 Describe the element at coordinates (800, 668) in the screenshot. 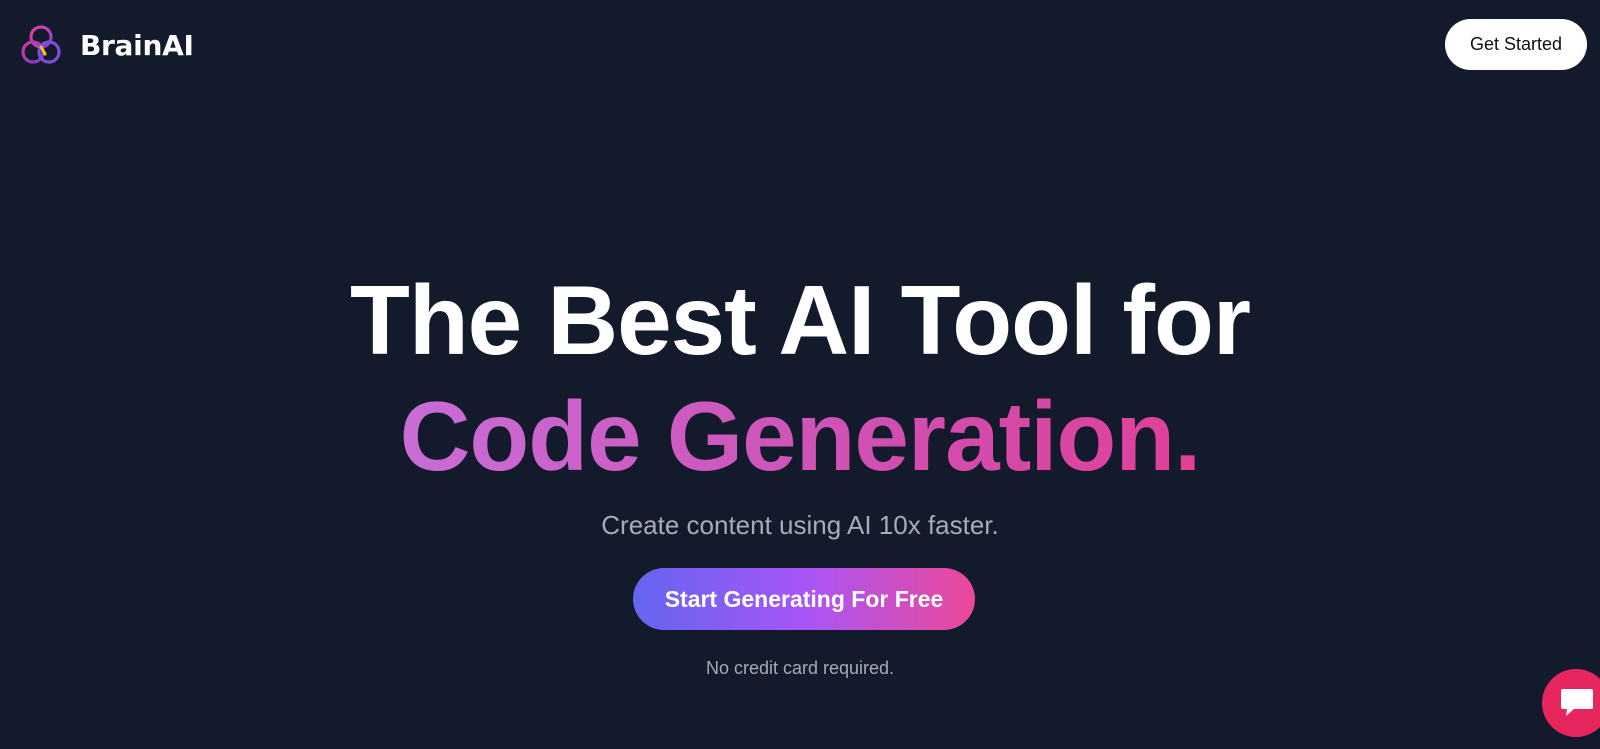

I see `no-credit-card-note: No credit card required.` at that location.